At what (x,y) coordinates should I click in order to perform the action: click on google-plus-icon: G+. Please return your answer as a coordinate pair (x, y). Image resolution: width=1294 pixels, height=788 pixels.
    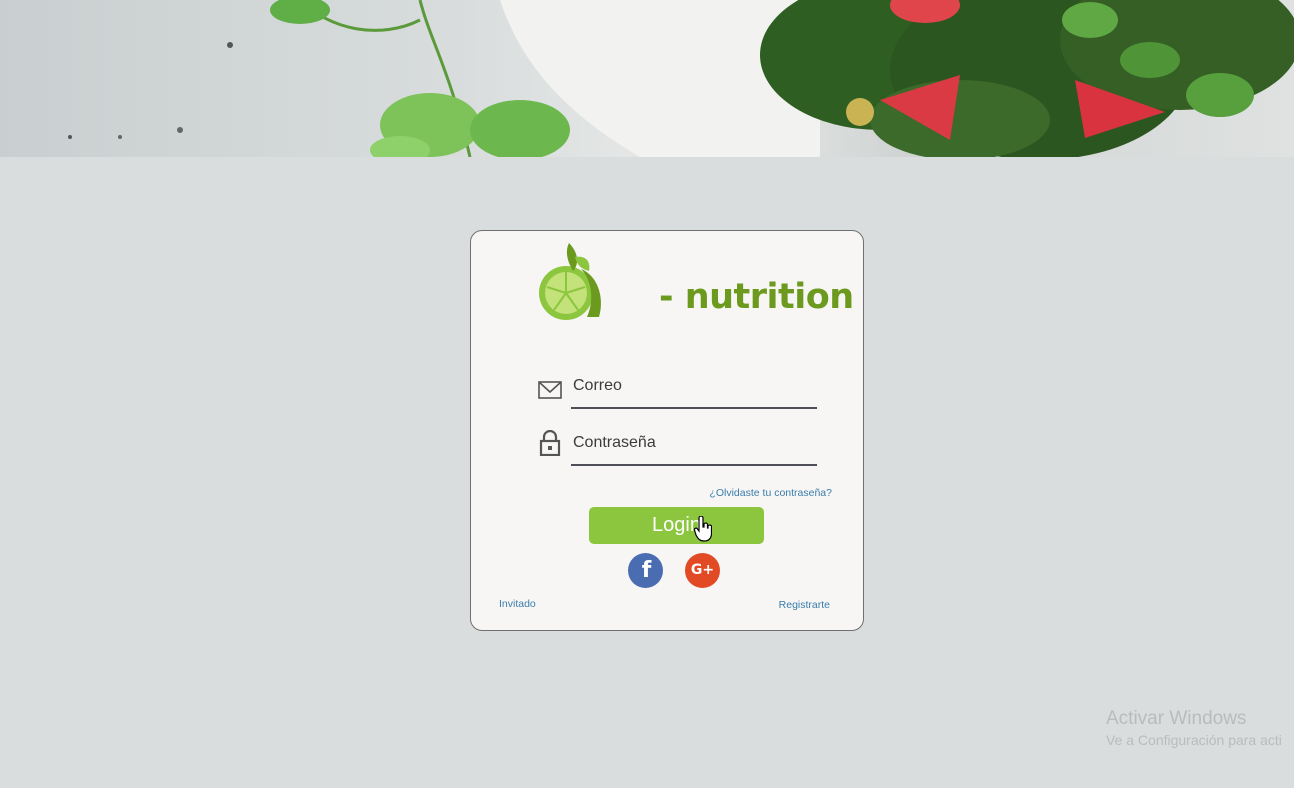
    Looking at the image, I should click on (702, 570).